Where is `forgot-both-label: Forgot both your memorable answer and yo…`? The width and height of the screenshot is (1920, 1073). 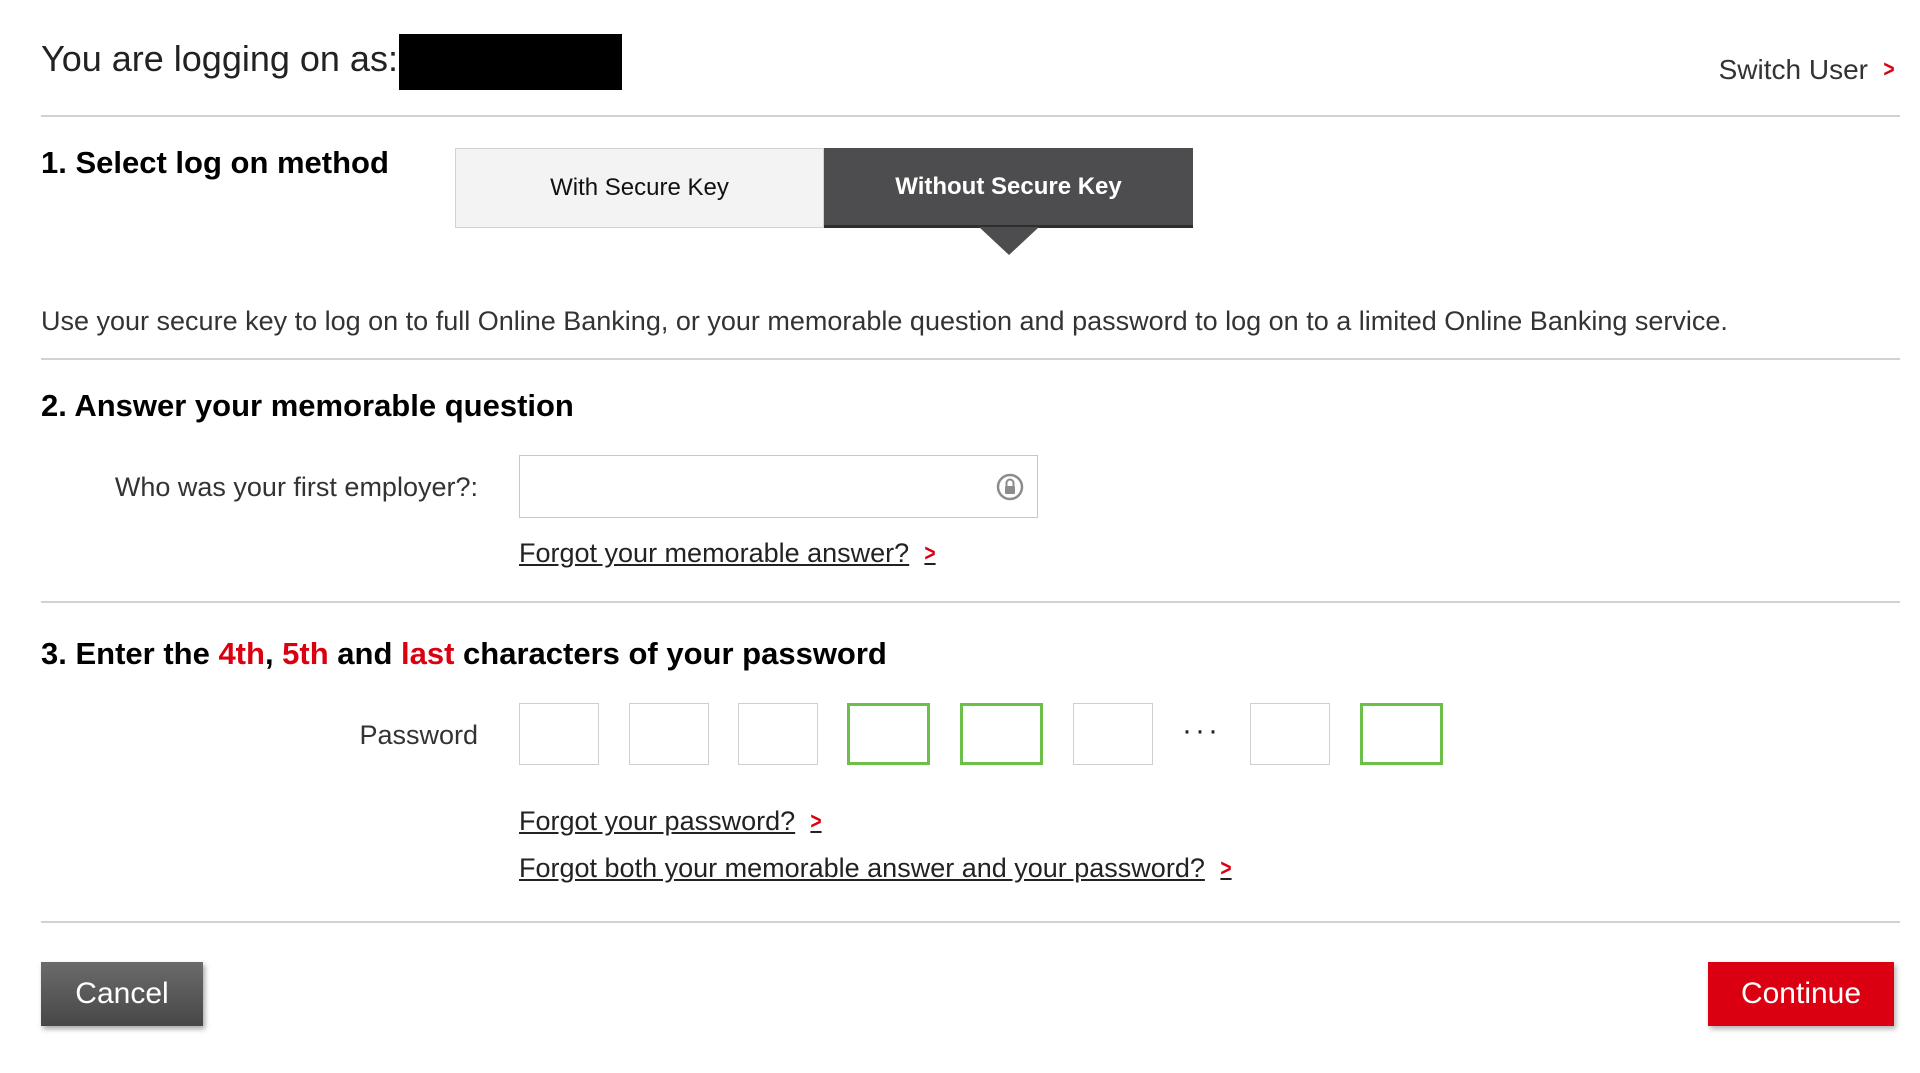 forgot-both-label: Forgot both your memorable answer and yo… is located at coordinates (862, 868).